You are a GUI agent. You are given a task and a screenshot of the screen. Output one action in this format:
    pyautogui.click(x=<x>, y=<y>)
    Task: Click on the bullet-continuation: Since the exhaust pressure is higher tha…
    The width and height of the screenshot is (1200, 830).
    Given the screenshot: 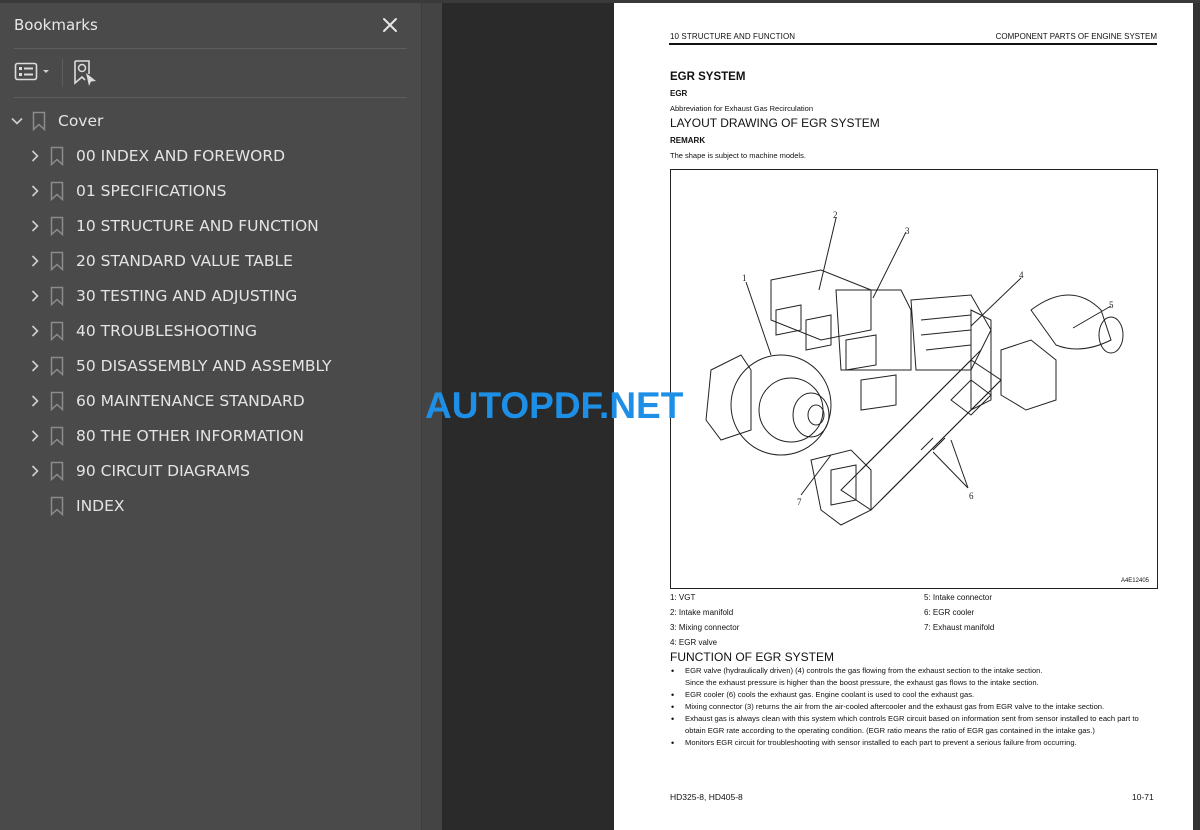 What is the action you would take?
    pyautogui.click(x=862, y=682)
    